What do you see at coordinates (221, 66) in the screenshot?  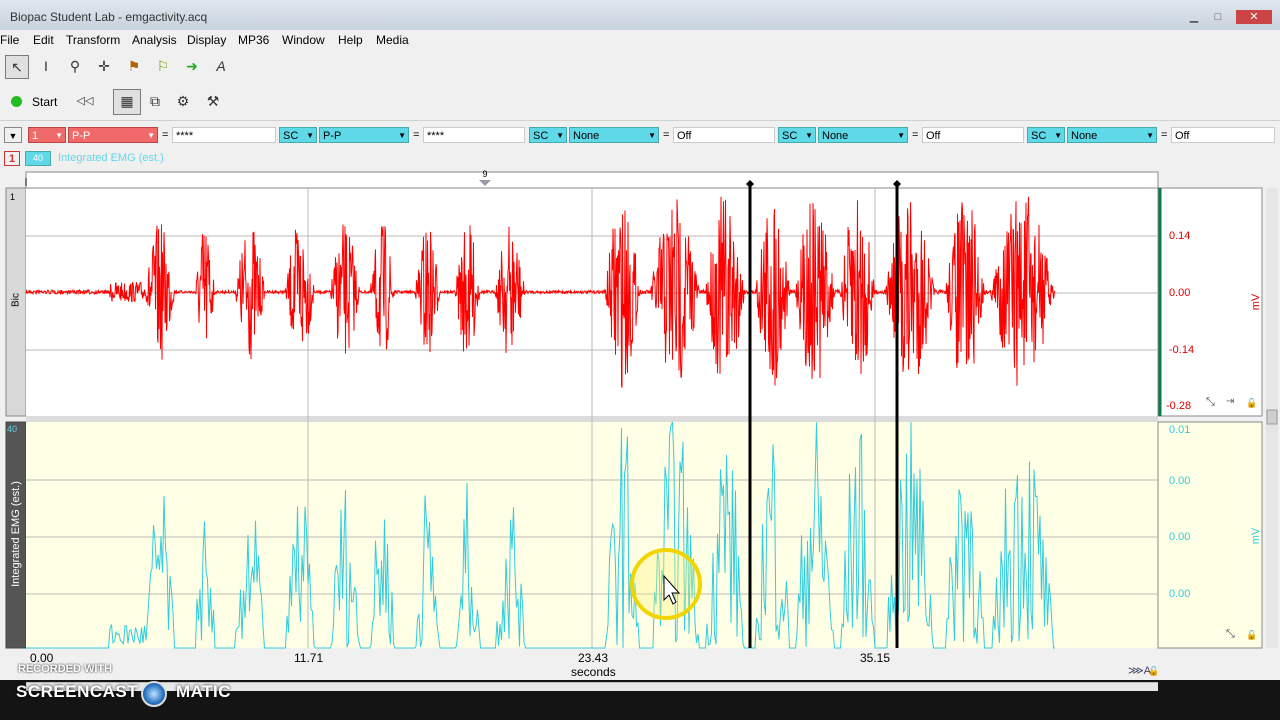 I see `annotate-tool-icon: A` at bounding box center [221, 66].